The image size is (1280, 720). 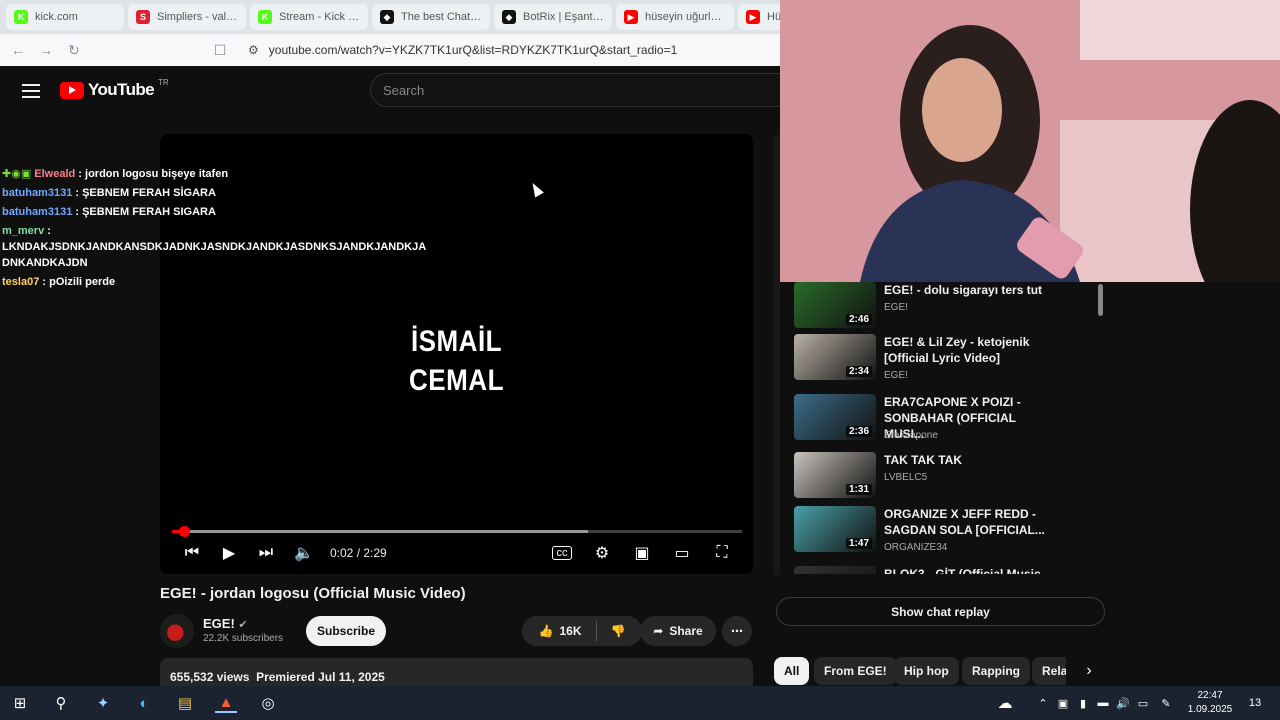 What do you see at coordinates (855, 671) in the screenshot?
I see `filter-chip: From EGE!` at bounding box center [855, 671].